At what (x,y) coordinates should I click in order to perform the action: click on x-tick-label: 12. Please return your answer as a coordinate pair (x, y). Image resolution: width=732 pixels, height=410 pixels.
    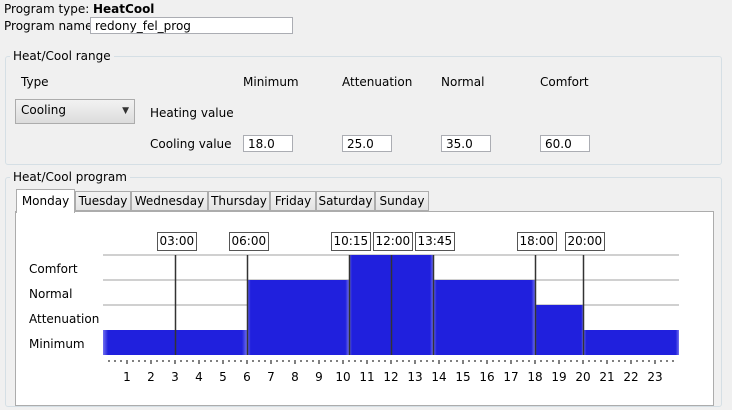
    Looking at the image, I should click on (390, 377).